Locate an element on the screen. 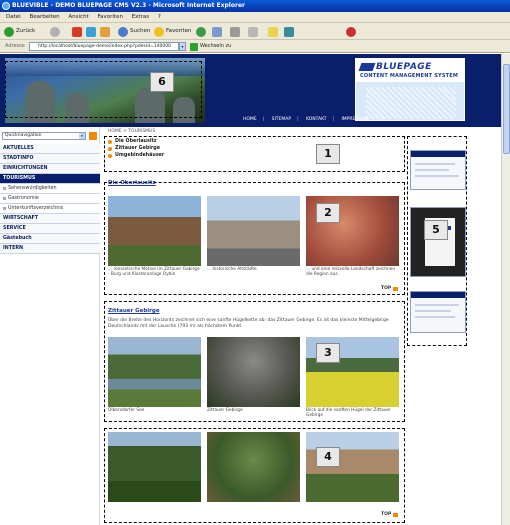 This screenshot has height=525, width=510. history-icon is located at coordinates (201, 31).